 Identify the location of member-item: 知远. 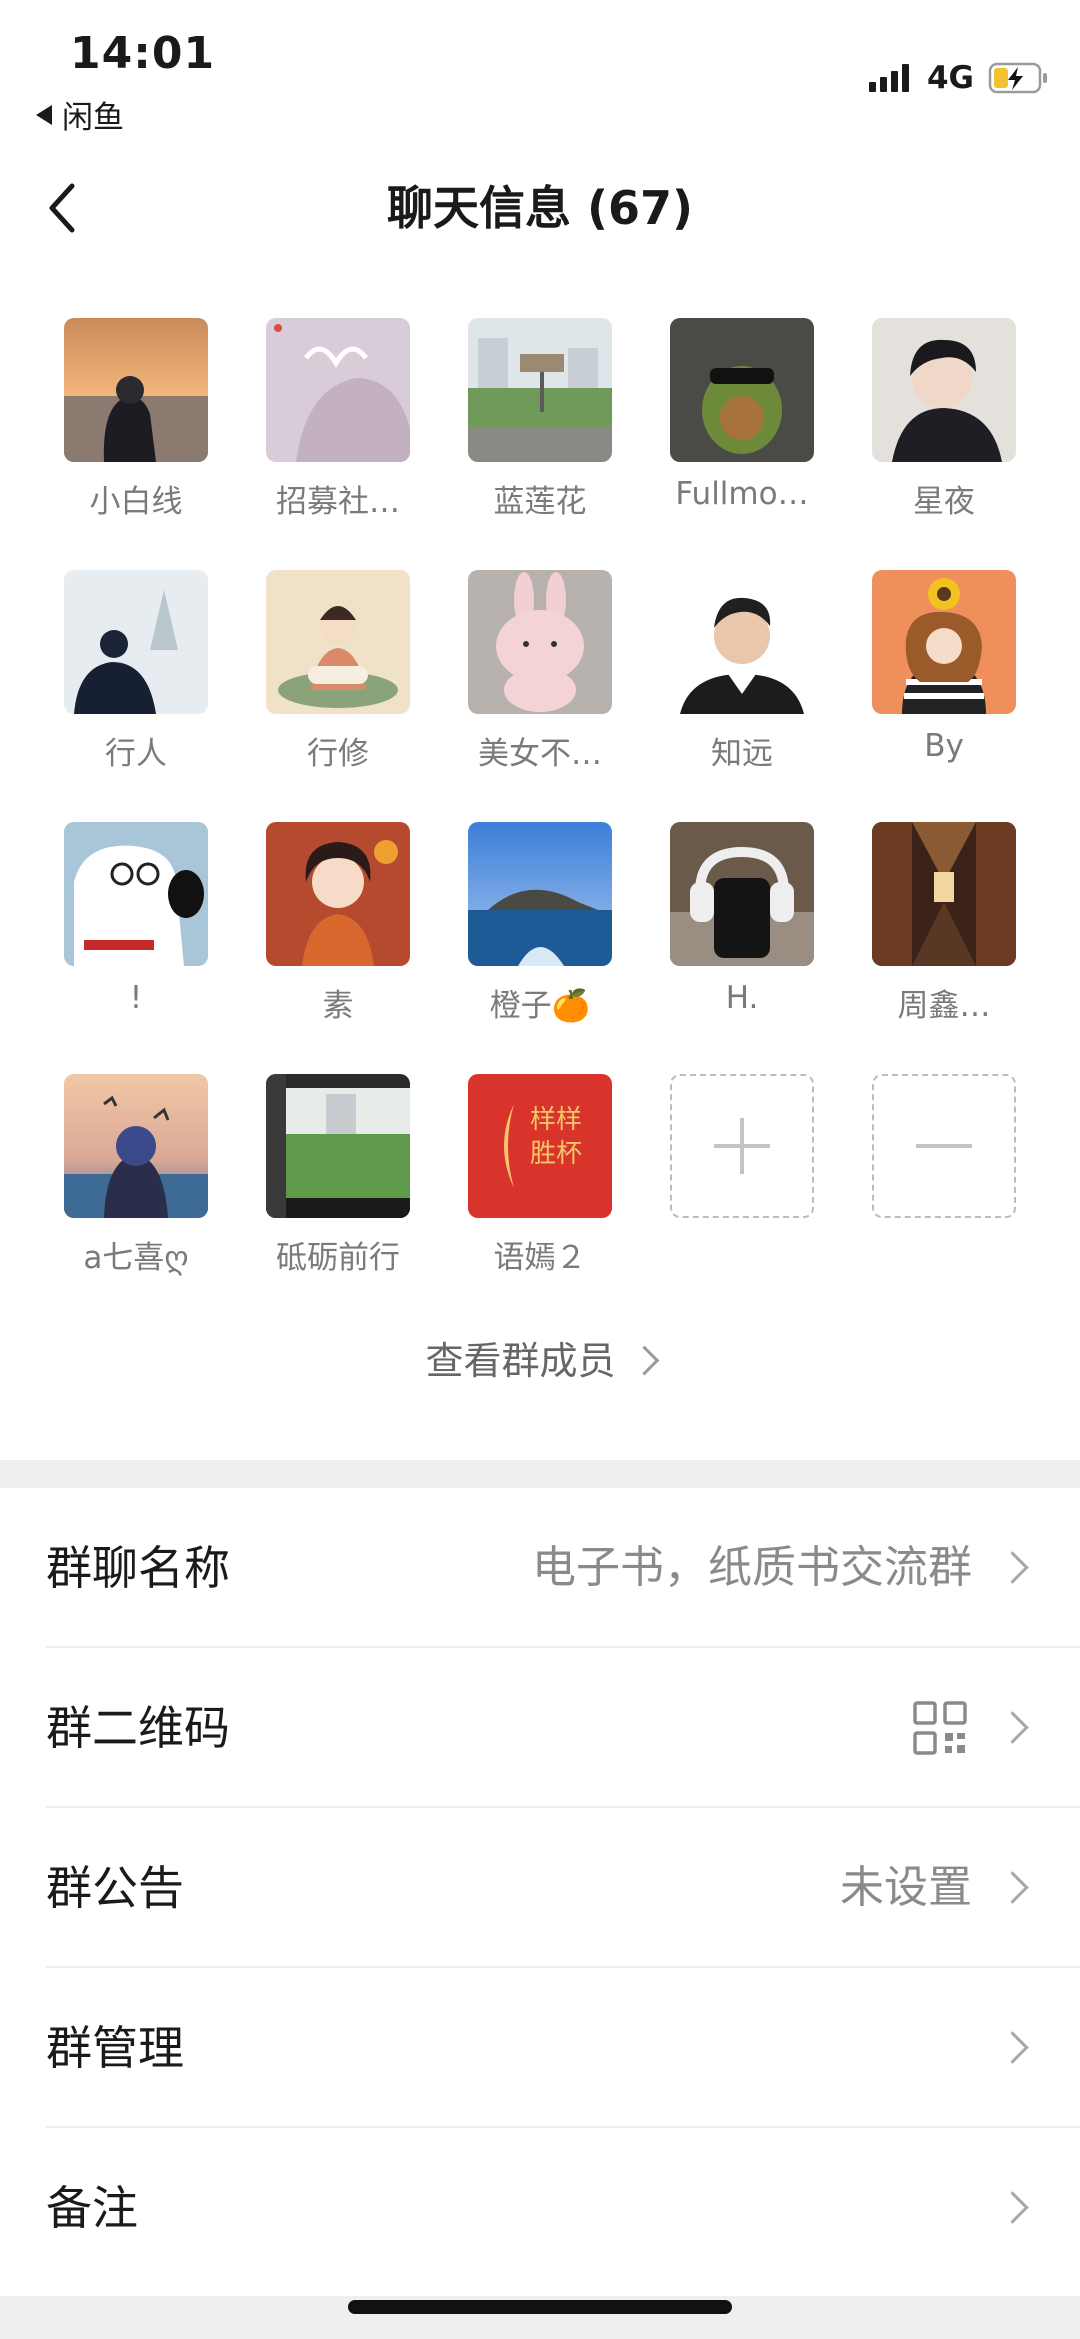
(734, 685).